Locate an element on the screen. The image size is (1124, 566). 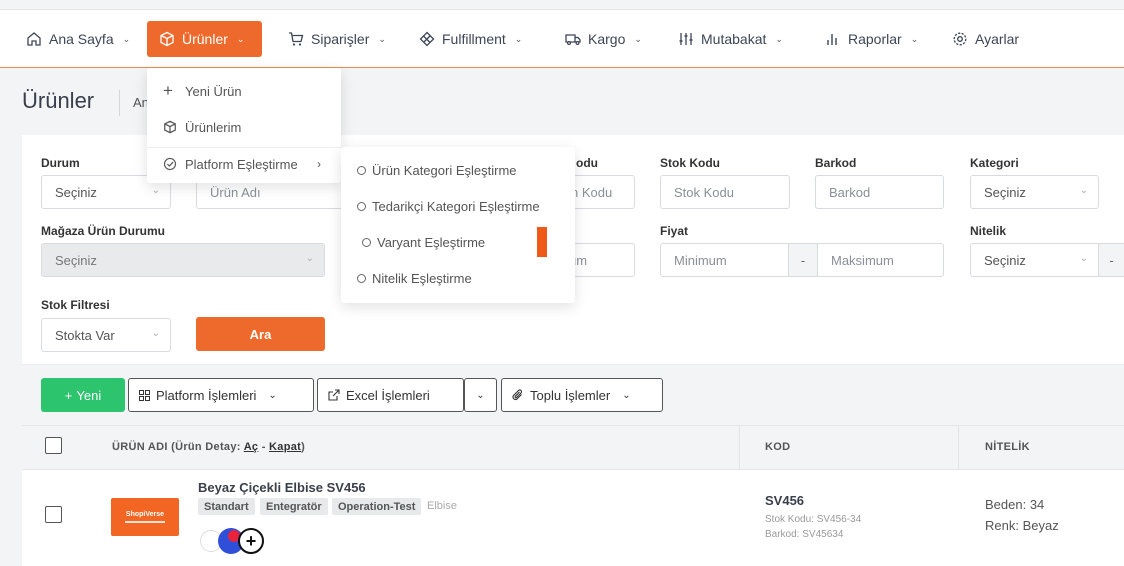
new-button-label: Yeni is located at coordinates (89, 395).